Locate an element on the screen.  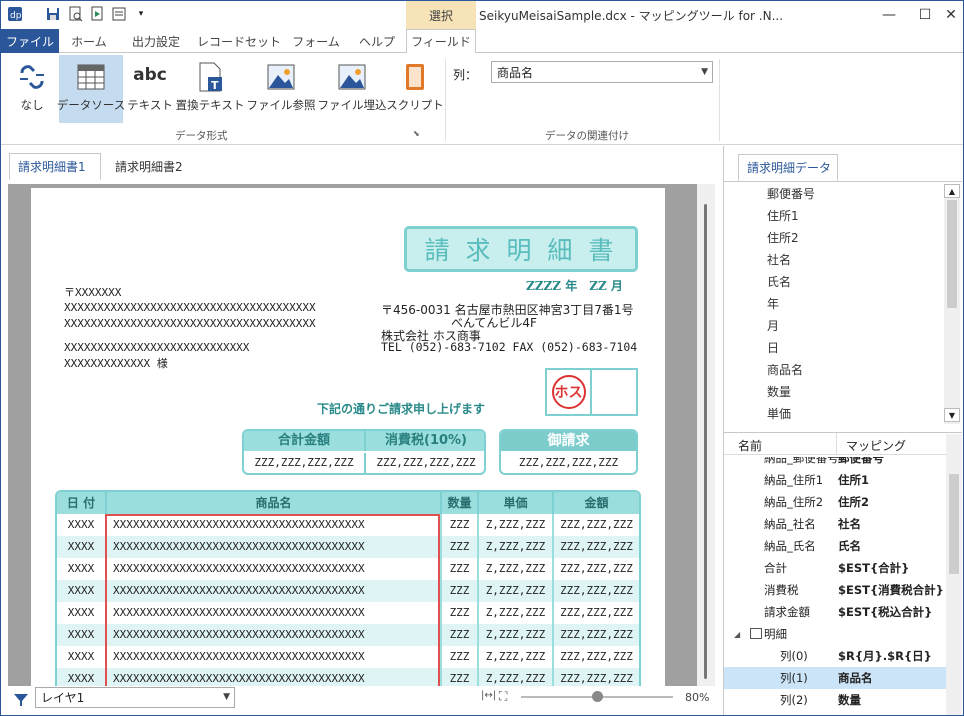
group-launcher-icon: ⬊ is located at coordinates (416, 133).